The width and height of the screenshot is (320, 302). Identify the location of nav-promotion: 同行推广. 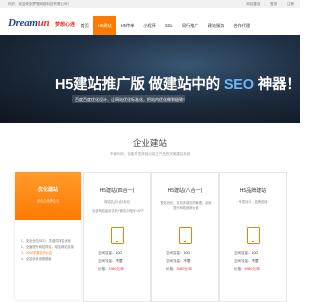
(190, 25).